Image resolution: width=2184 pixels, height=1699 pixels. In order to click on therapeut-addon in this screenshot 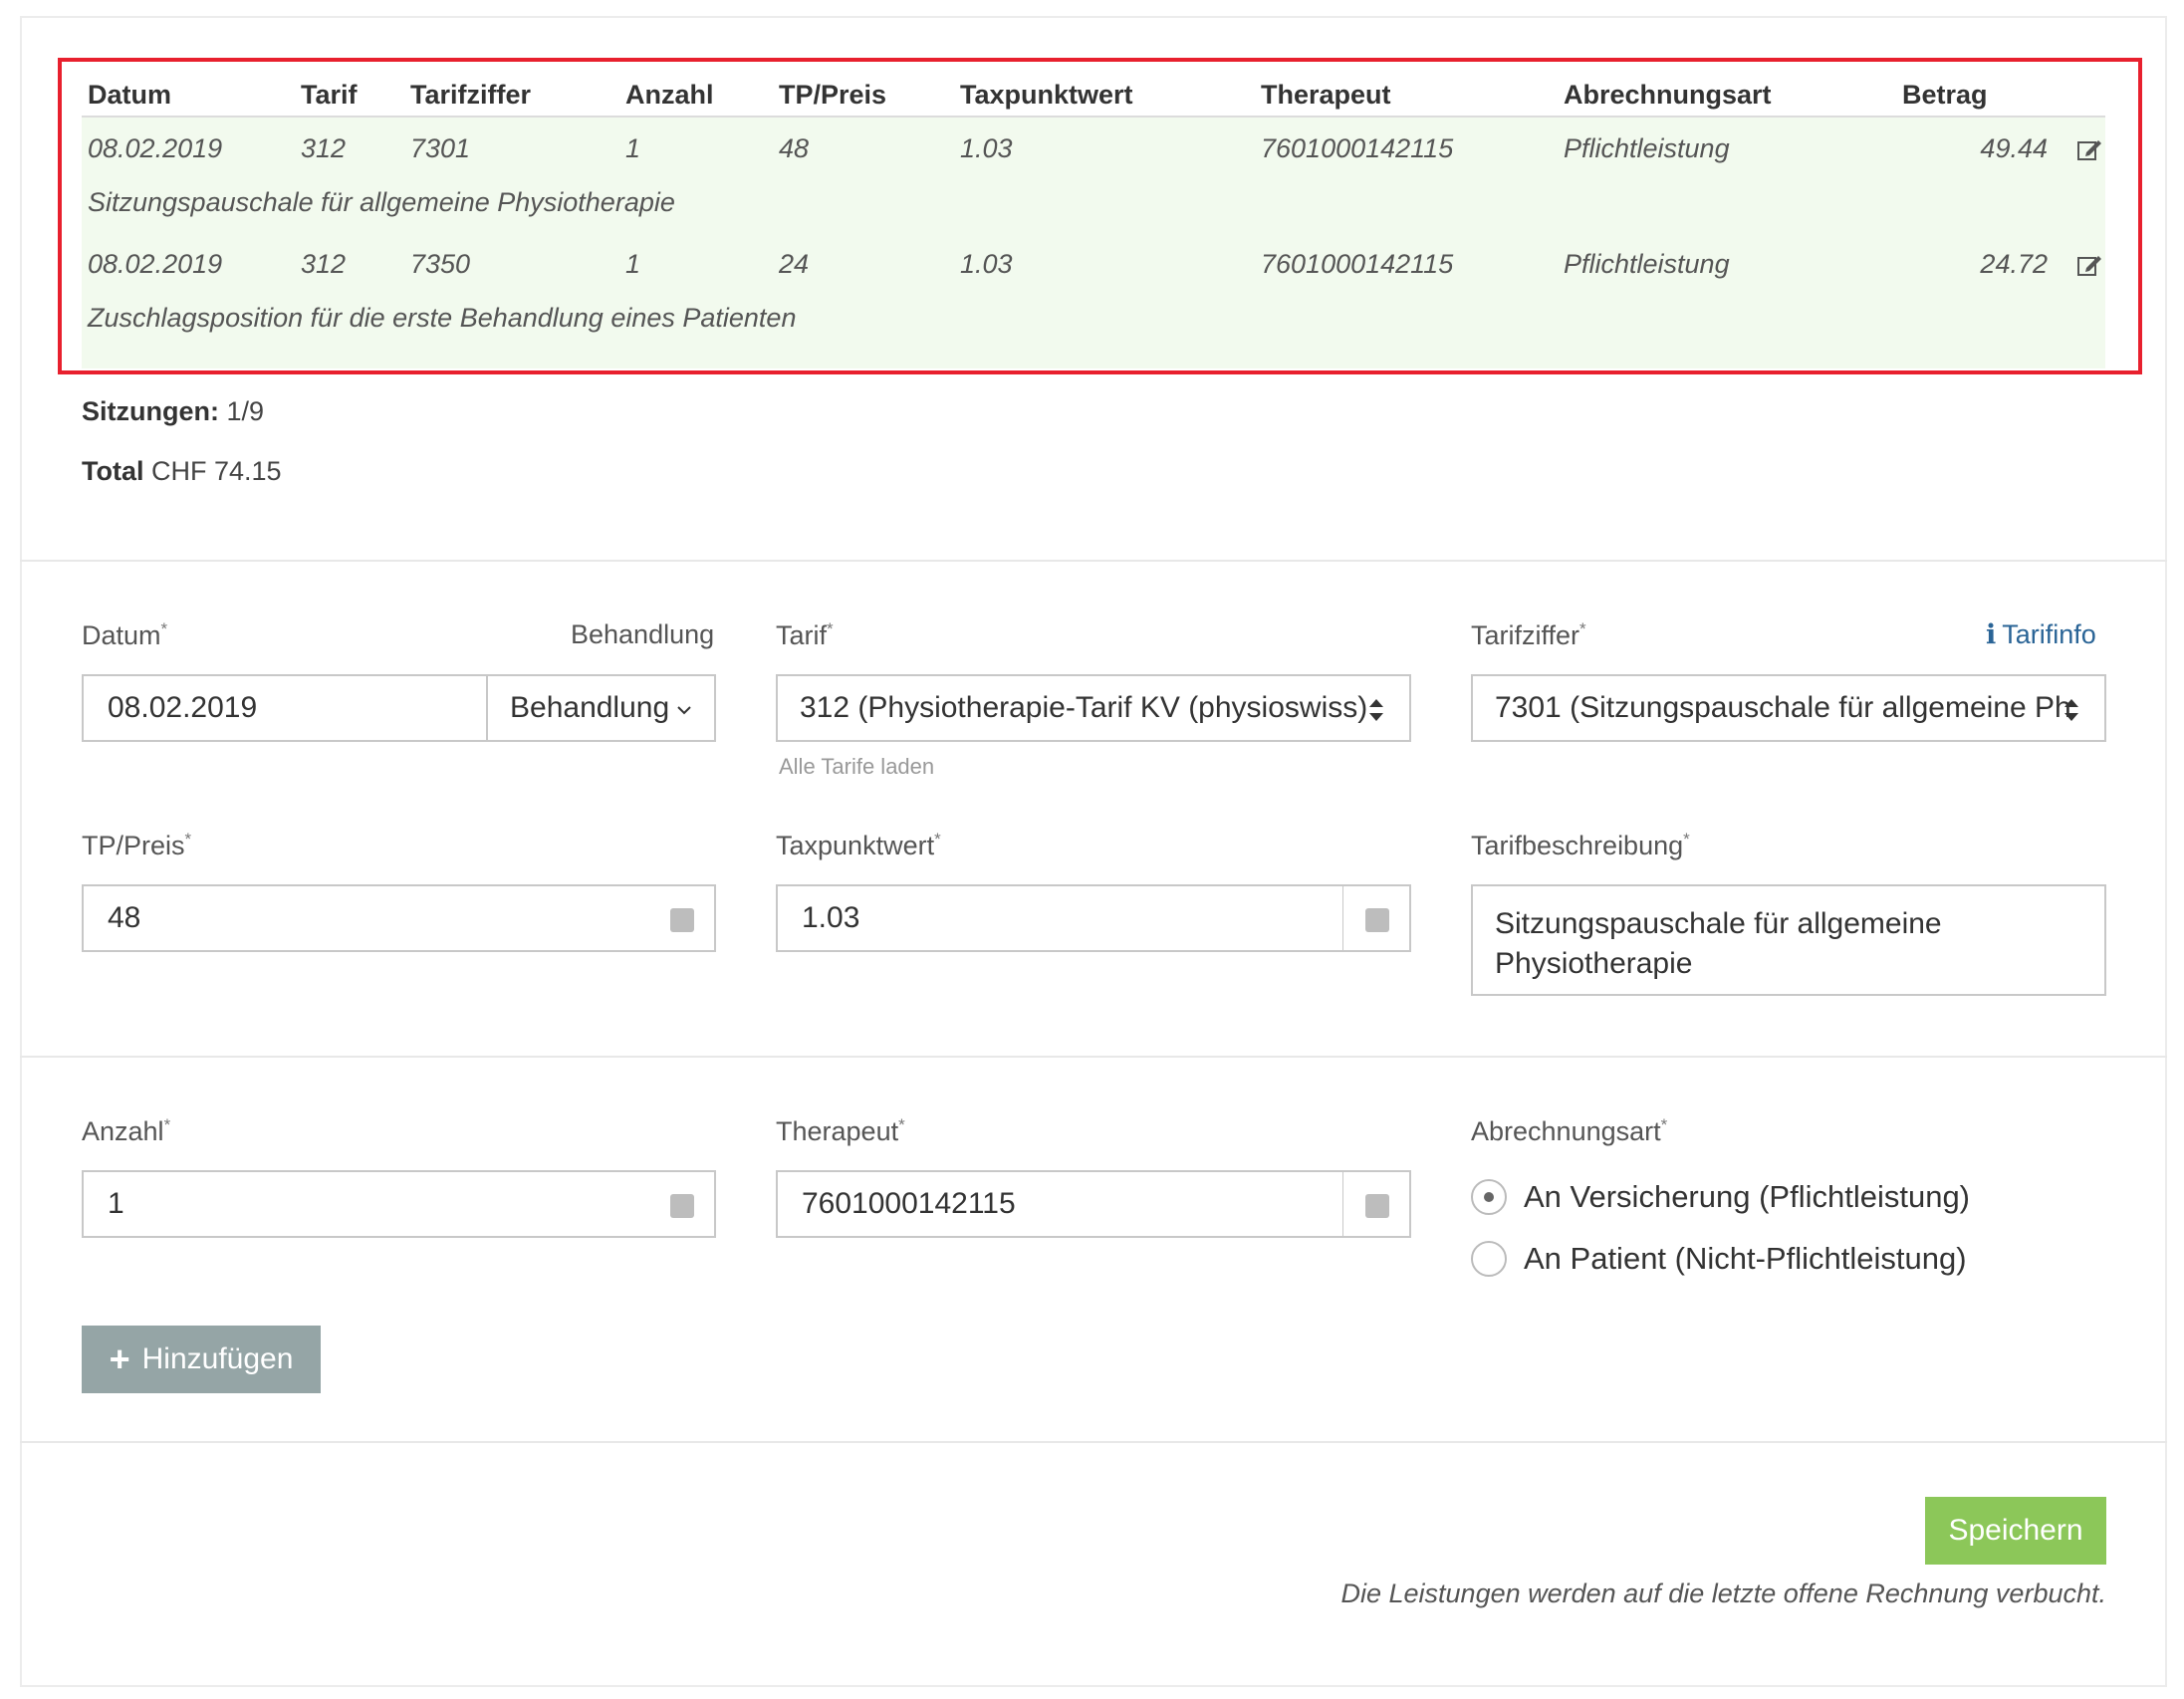, I will do `click(1377, 1204)`.